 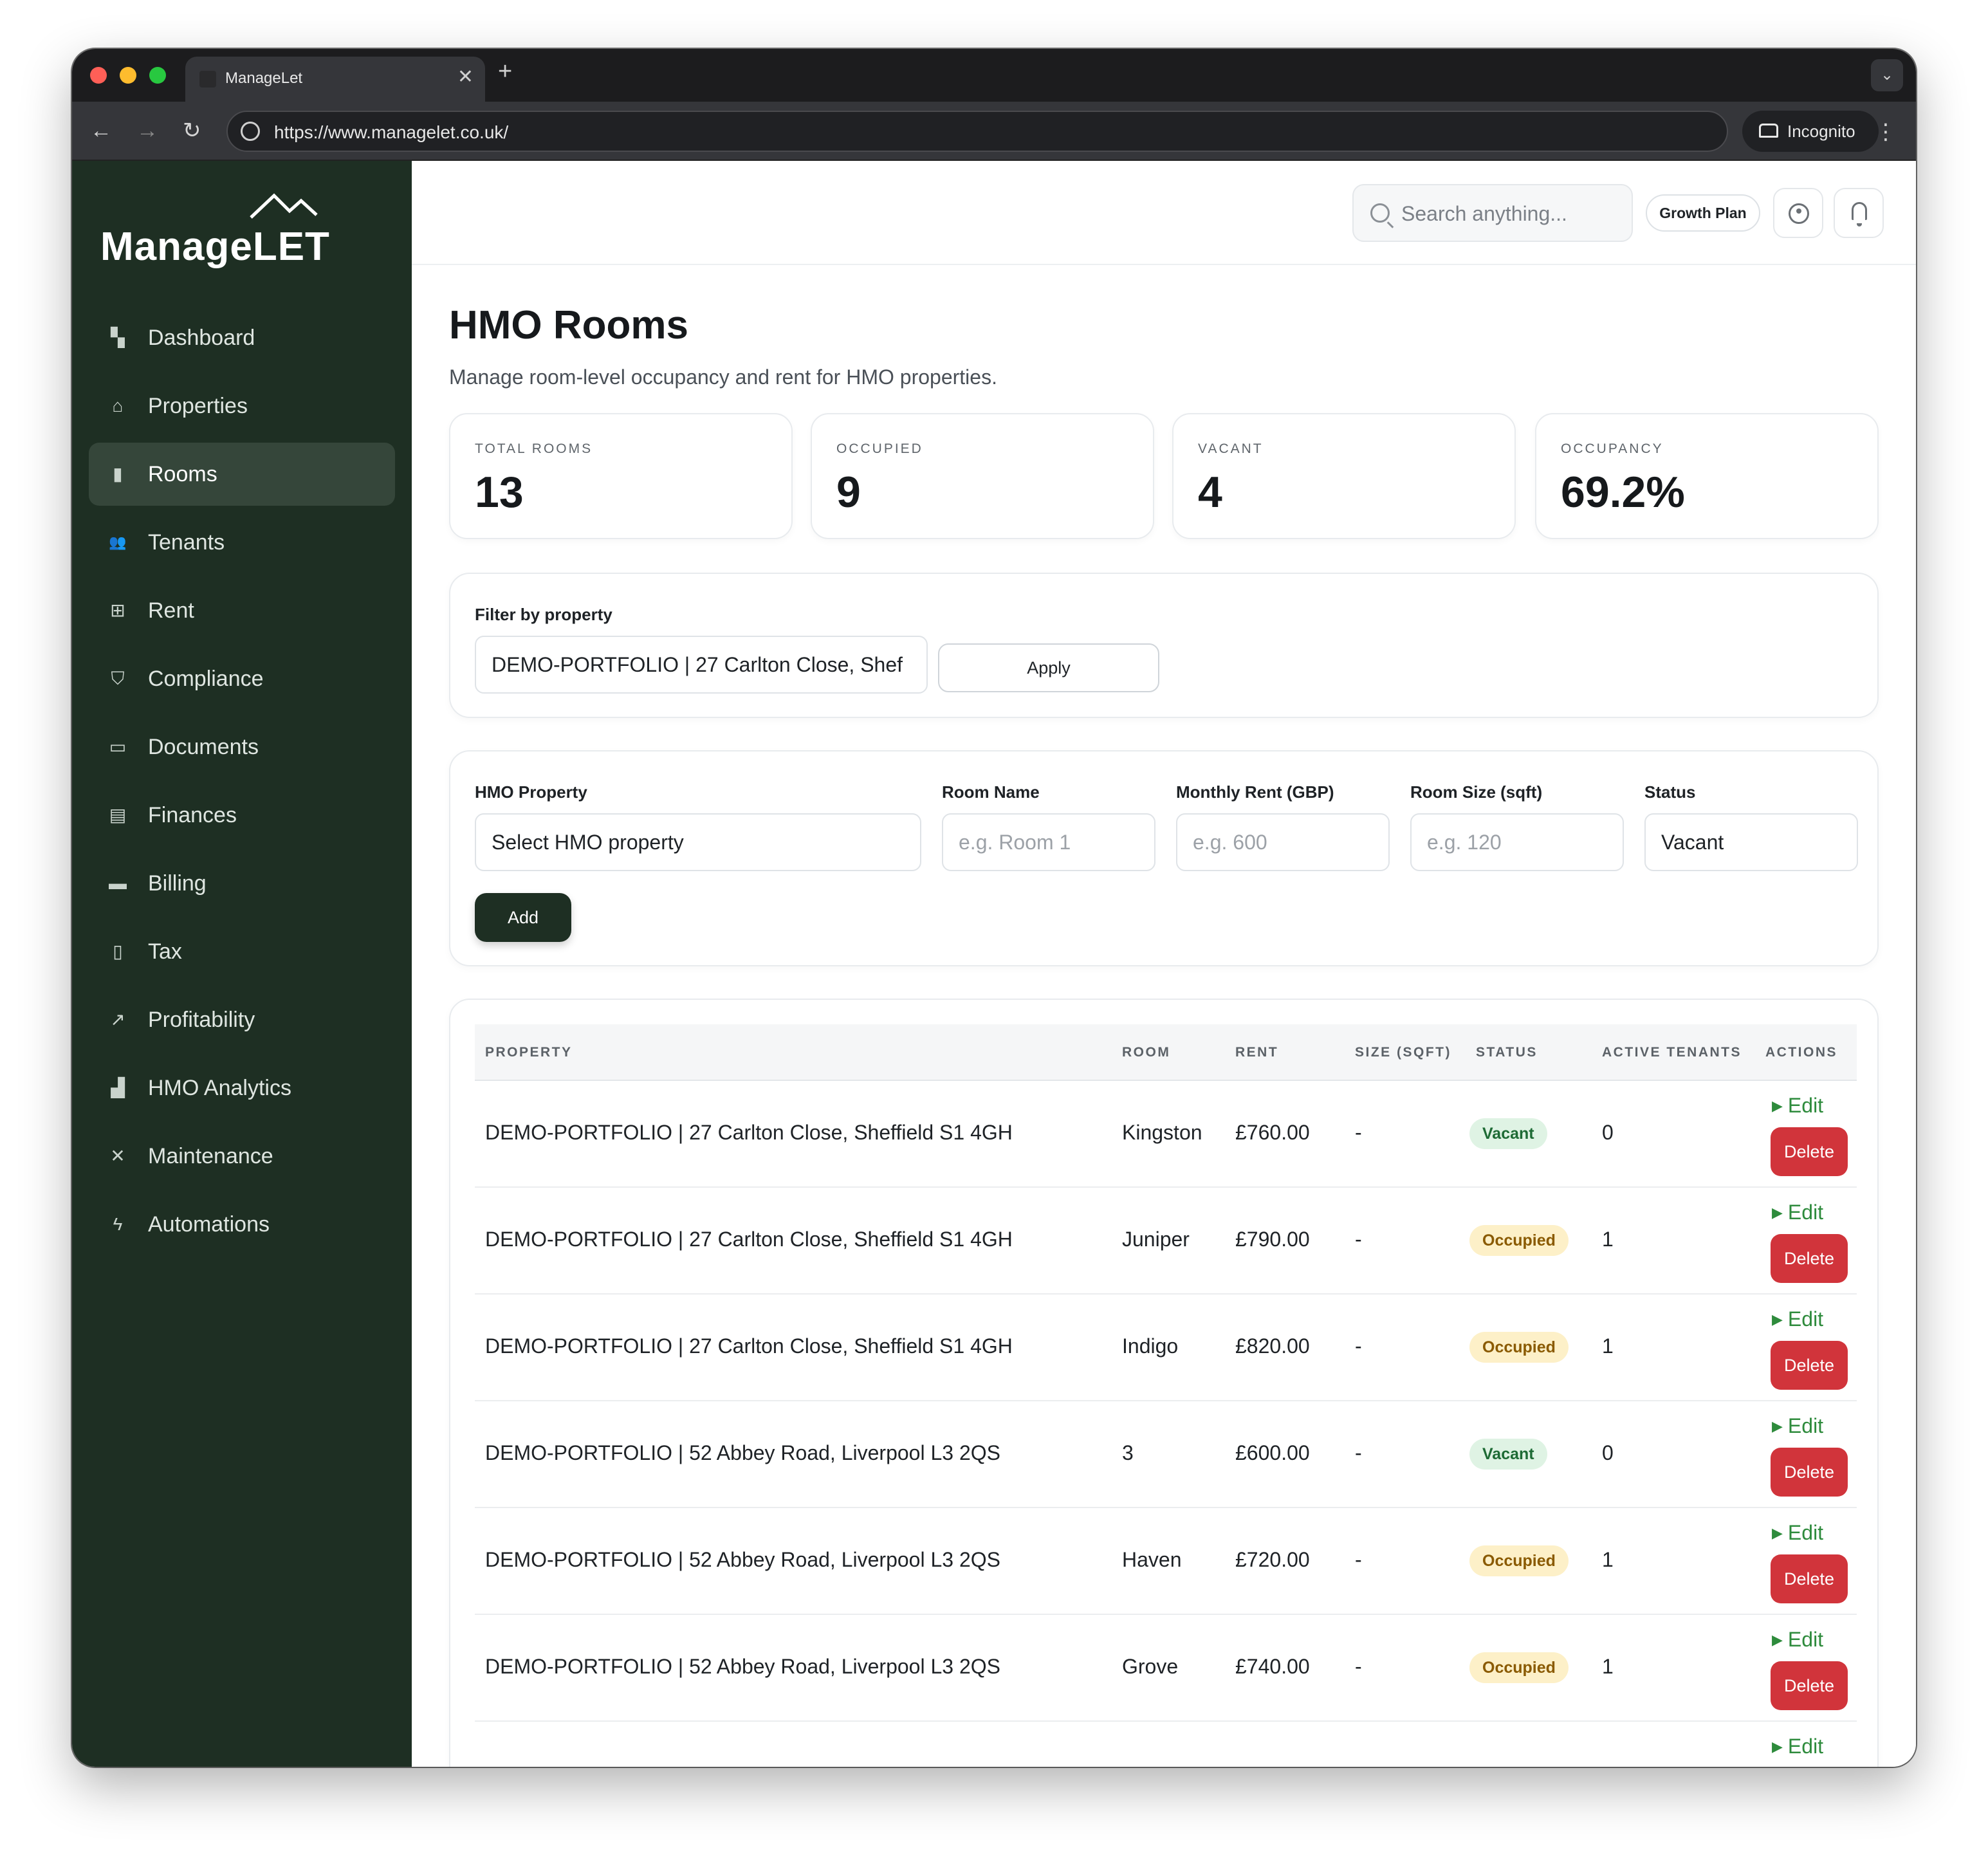 I want to click on sidebar-item-profitability: ↗ Profitability, so click(x=242, y=1019).